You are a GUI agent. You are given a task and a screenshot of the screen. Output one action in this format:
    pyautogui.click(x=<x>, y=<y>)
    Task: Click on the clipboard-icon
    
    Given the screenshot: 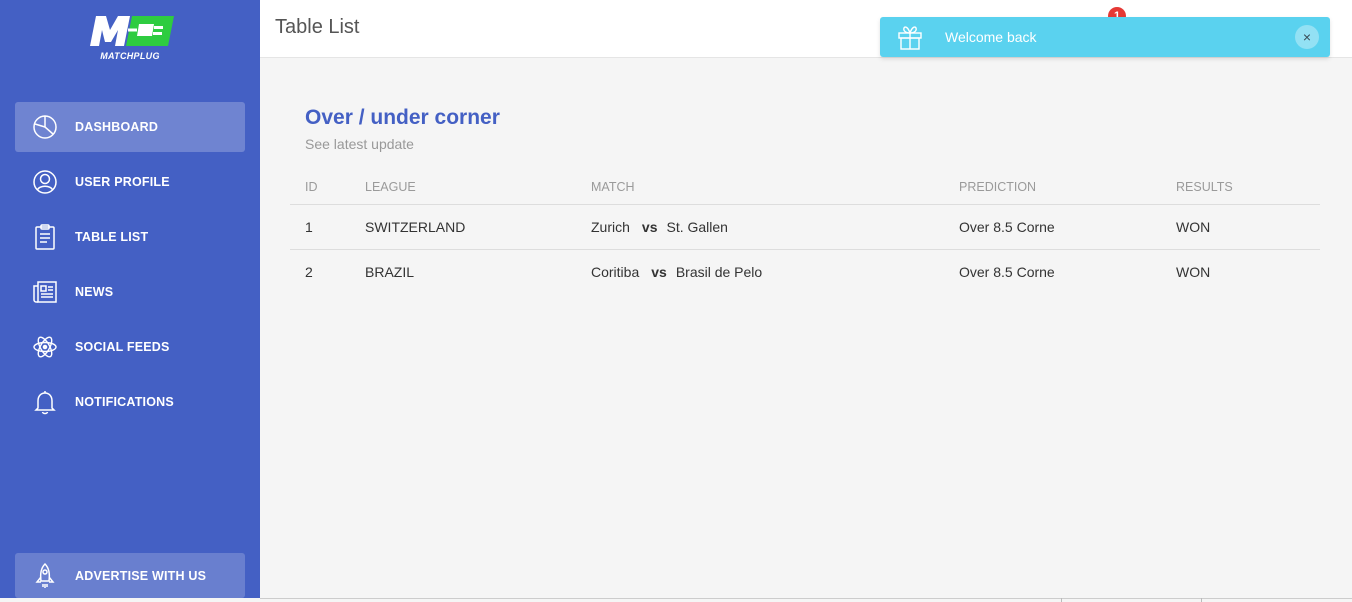 What is the action you would take?
    pyautogui.click(x=45, y=237)
    